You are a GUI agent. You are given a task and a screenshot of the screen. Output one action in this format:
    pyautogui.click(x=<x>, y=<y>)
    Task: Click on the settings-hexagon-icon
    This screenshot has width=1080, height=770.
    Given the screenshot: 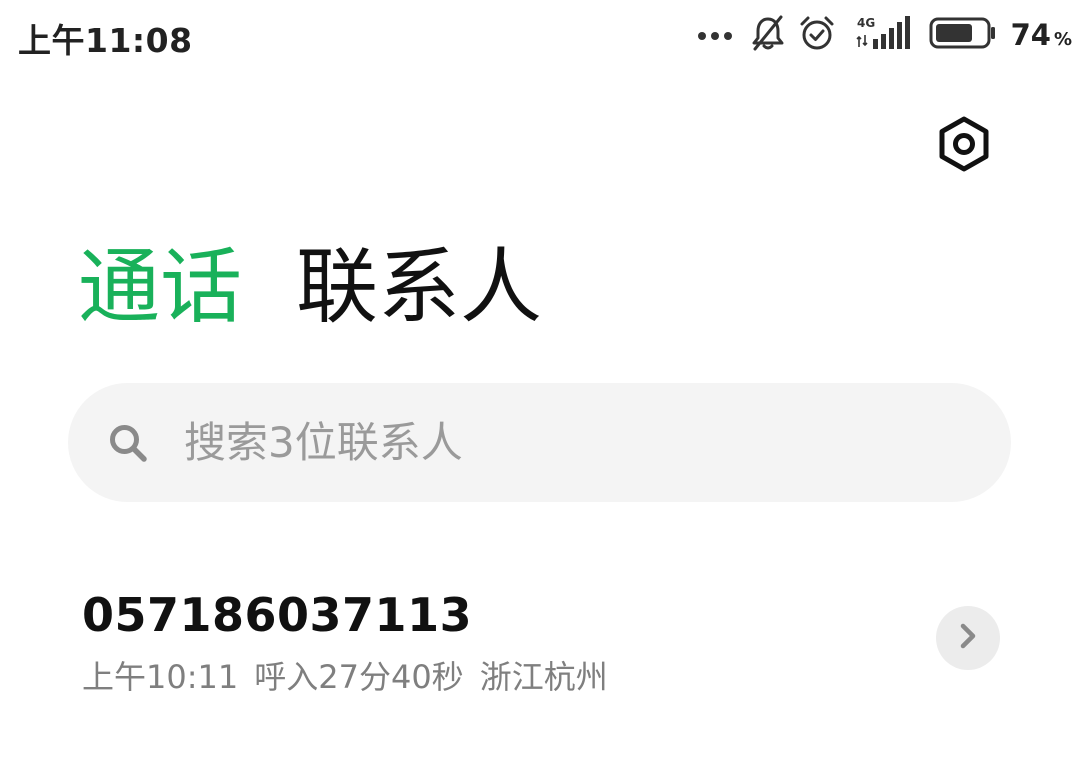 What is the action you would take?
    pyautogui.click(x=964, y=146)
    